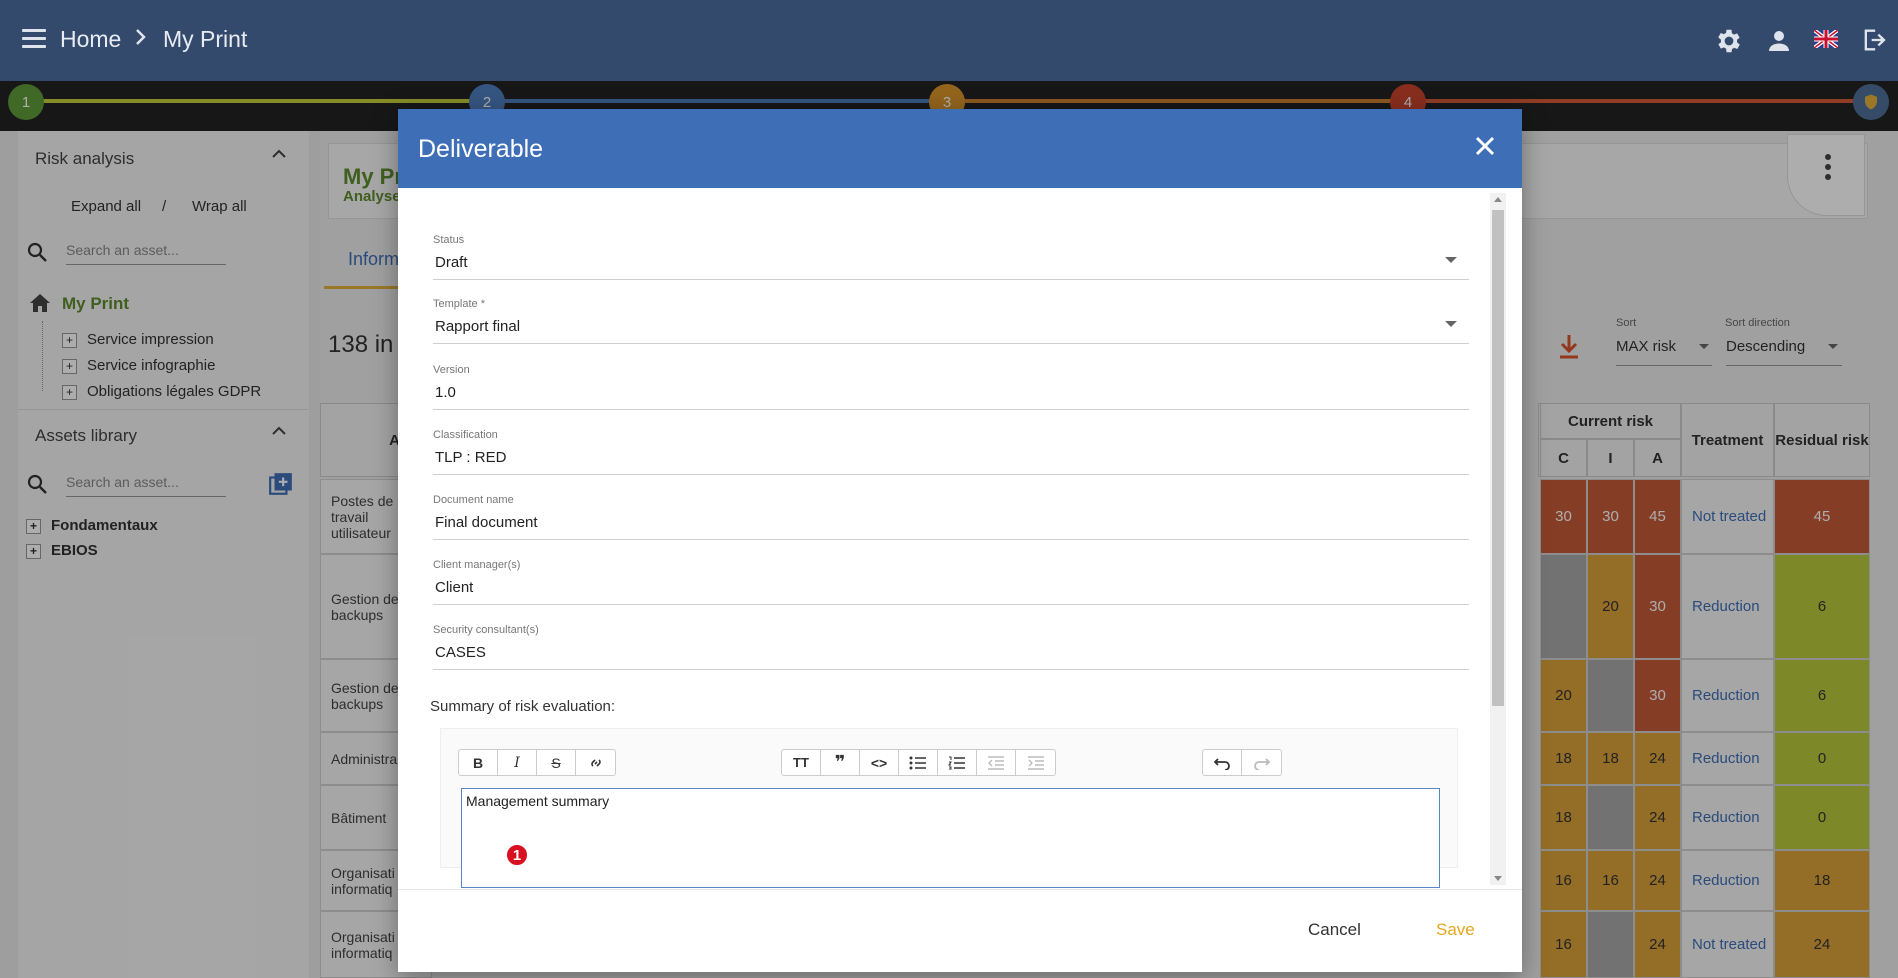 This screenshot has width=1898, height=978. I want to click on summary-label: Summary of risk evaluation:, so click(523, 706).